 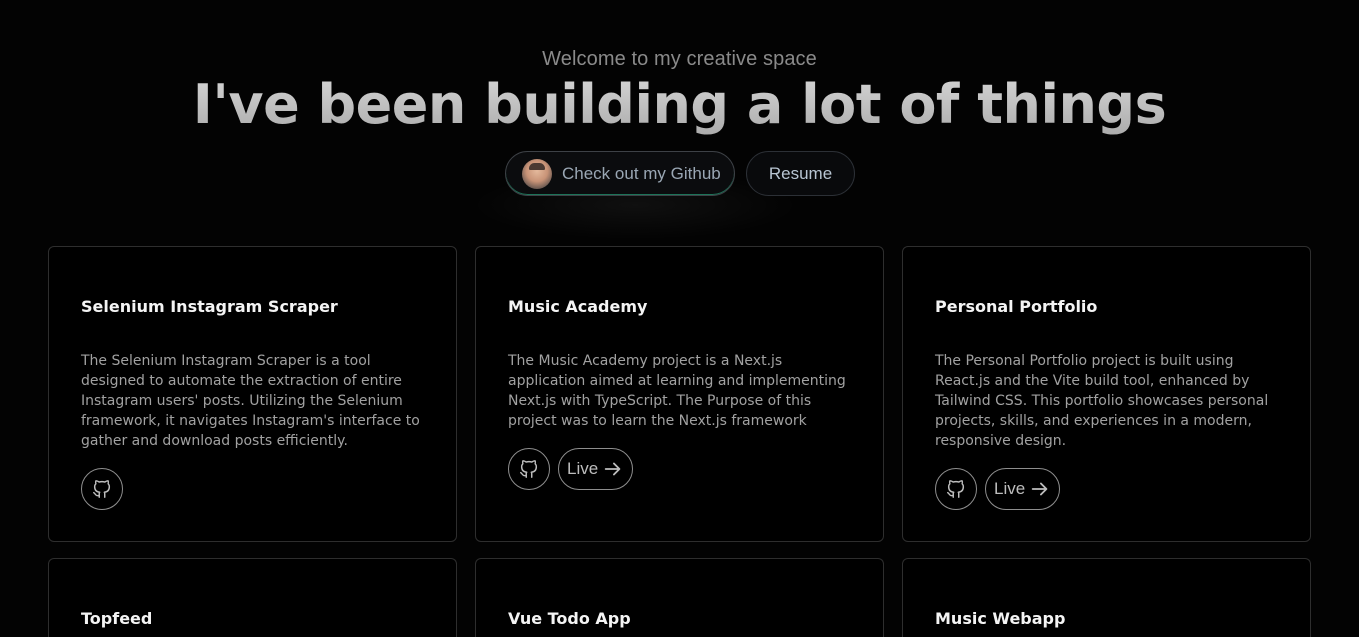 I want to click on github-button: Check out my Github, so click(x=620, y=173).